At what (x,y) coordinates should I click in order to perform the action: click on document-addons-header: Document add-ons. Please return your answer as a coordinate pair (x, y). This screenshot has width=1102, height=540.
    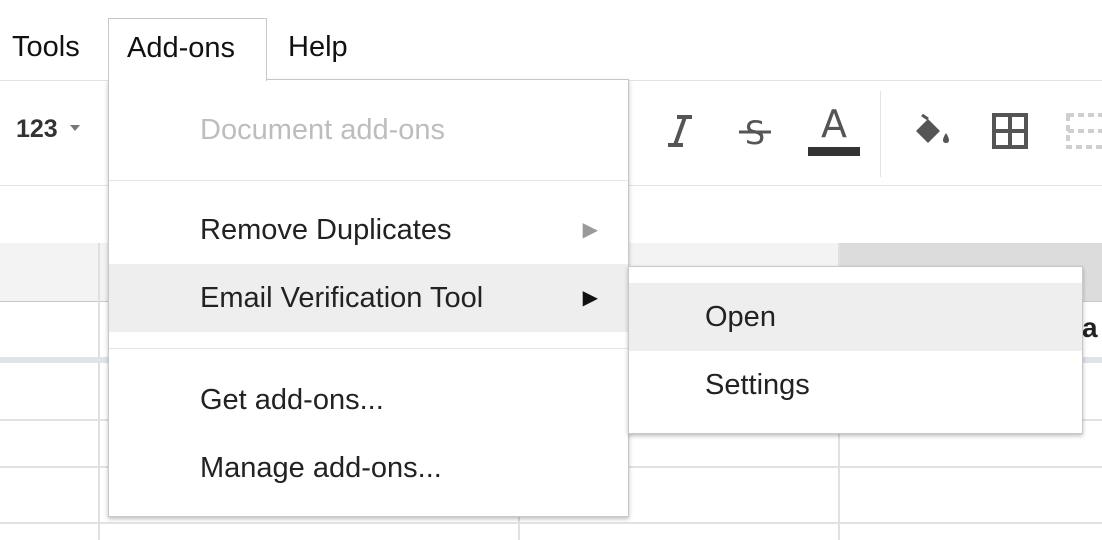
    Looking at the image, I should click on (323, 130).